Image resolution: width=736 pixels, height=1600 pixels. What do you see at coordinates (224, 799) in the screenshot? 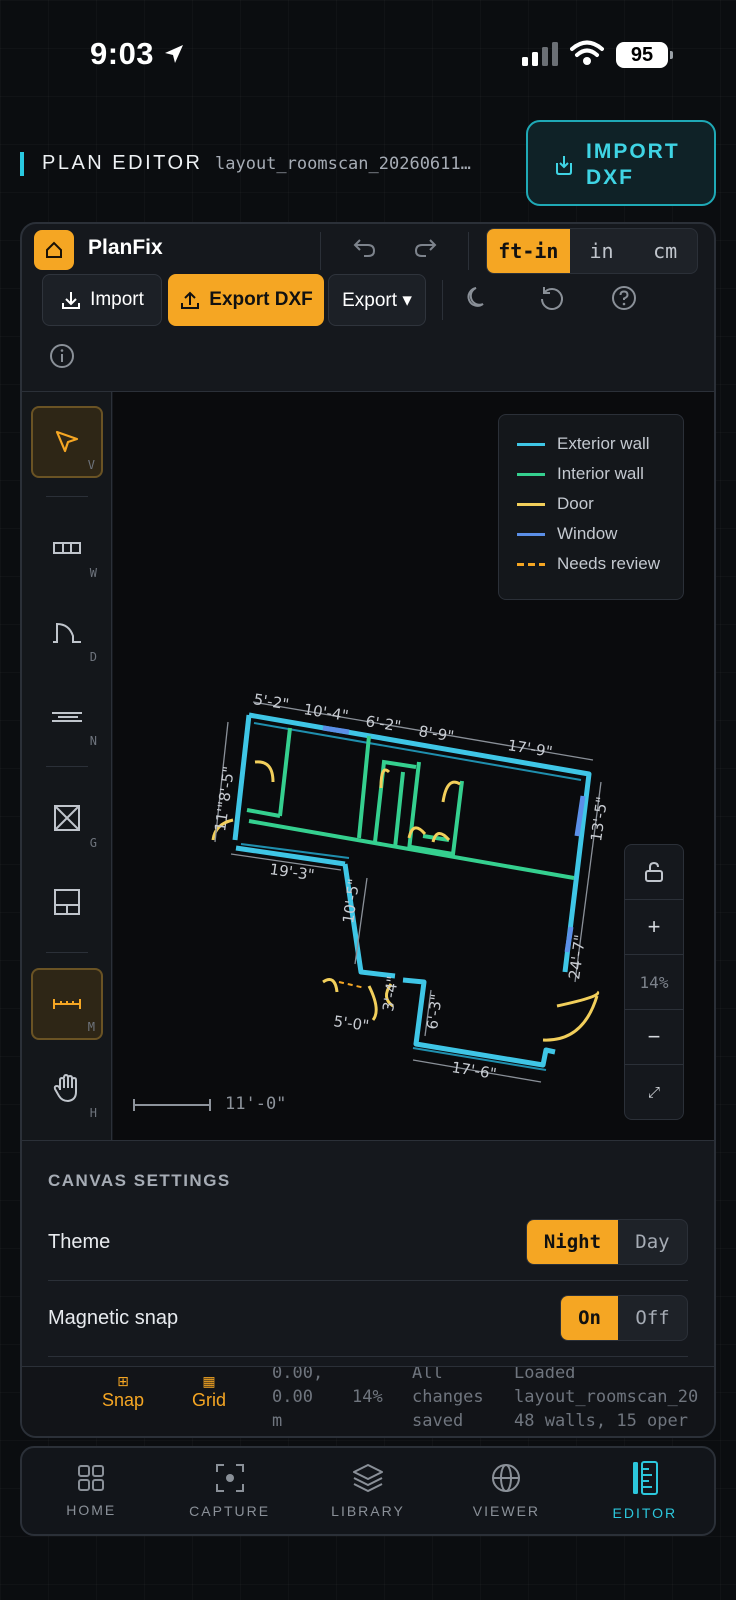
I see `dim-label: 11'"8'-5"` at bounding box center [224, 799].